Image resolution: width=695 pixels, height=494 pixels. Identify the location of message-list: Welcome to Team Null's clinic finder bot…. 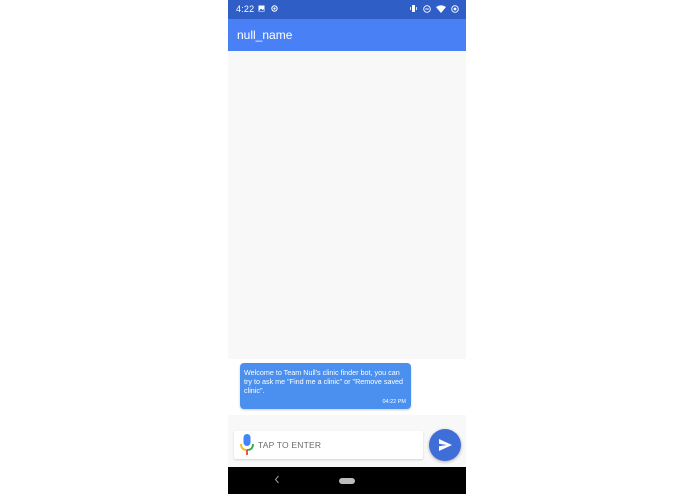
(347, 387).